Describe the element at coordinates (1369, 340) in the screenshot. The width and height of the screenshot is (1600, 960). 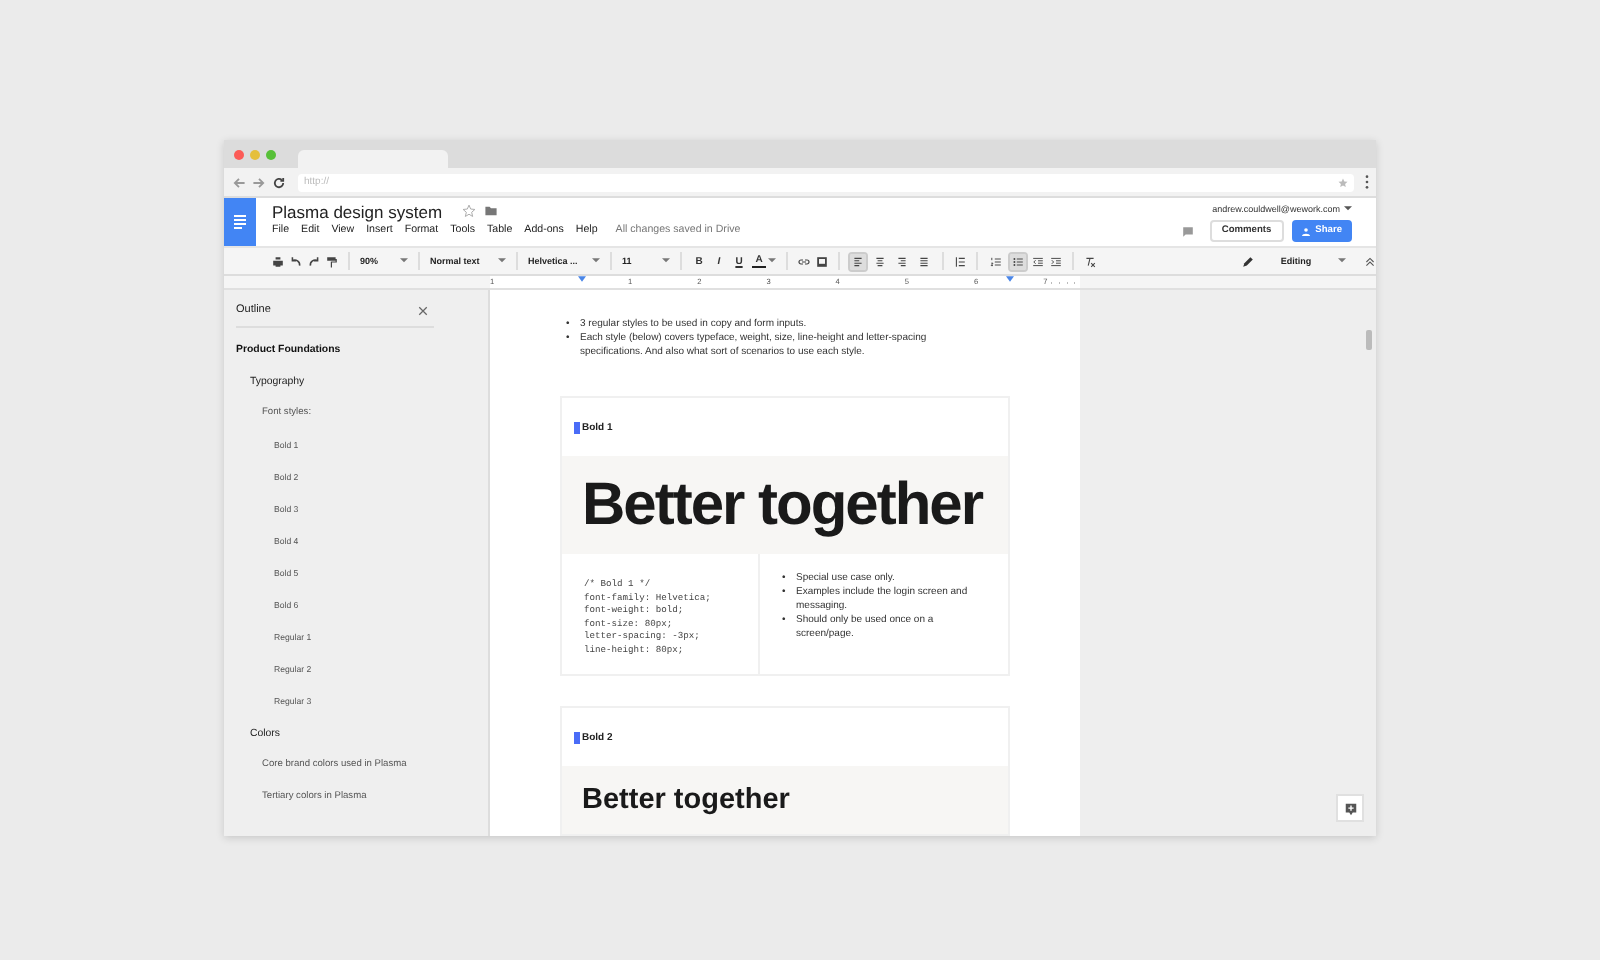
I see `scrollbar-thumb` at that location.